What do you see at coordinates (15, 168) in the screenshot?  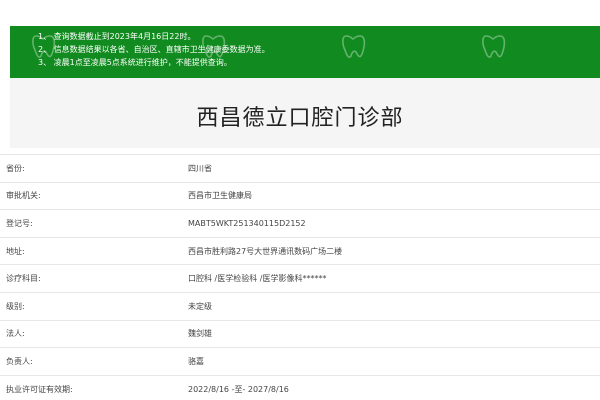 I see `field-label: 省份:` at bounding box center [15, 168].